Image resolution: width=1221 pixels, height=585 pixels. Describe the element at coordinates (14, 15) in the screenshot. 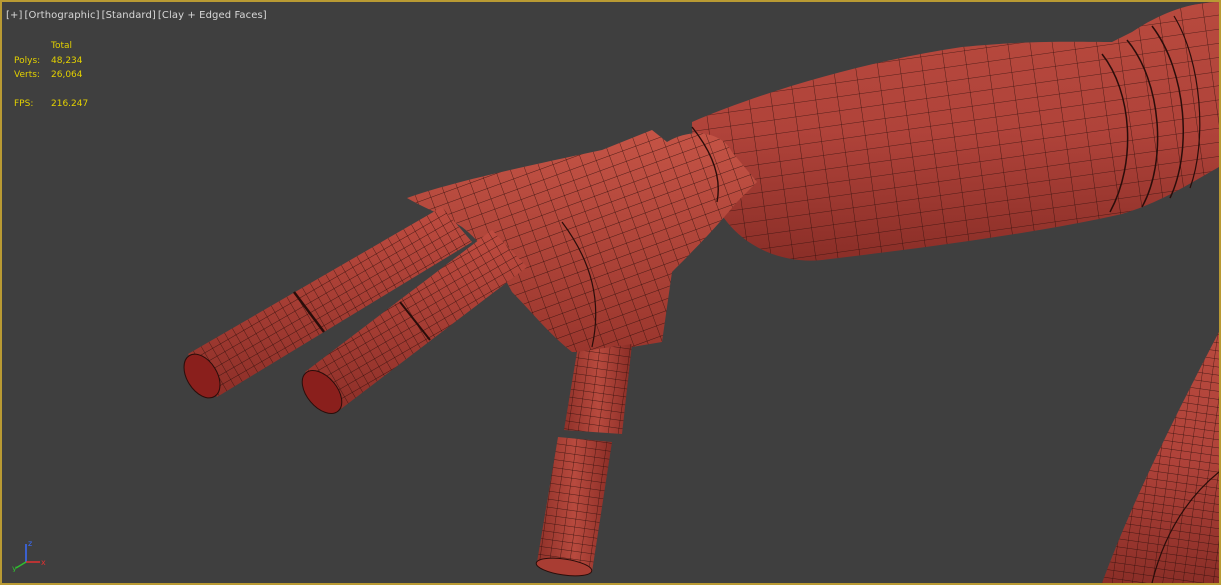

I see `viewport-menu-general: [+]` at that location.